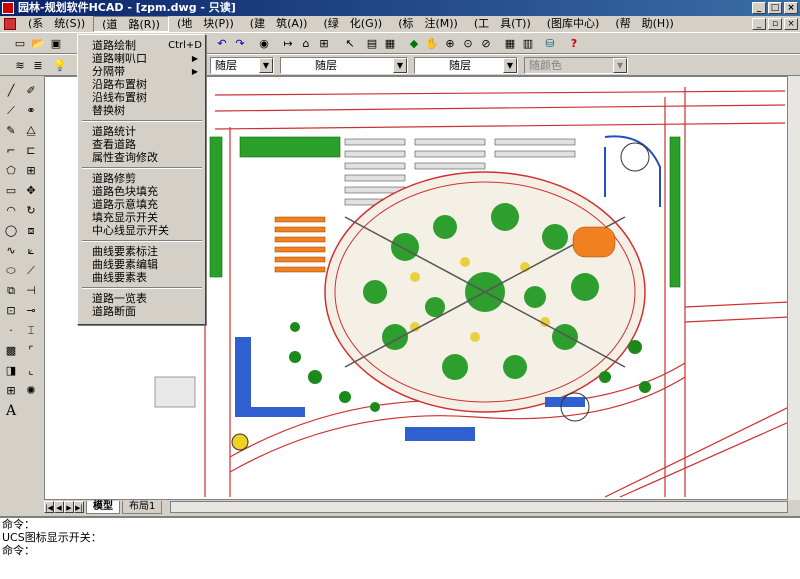  I want to click on help-icon: ?, so click(574, 44).